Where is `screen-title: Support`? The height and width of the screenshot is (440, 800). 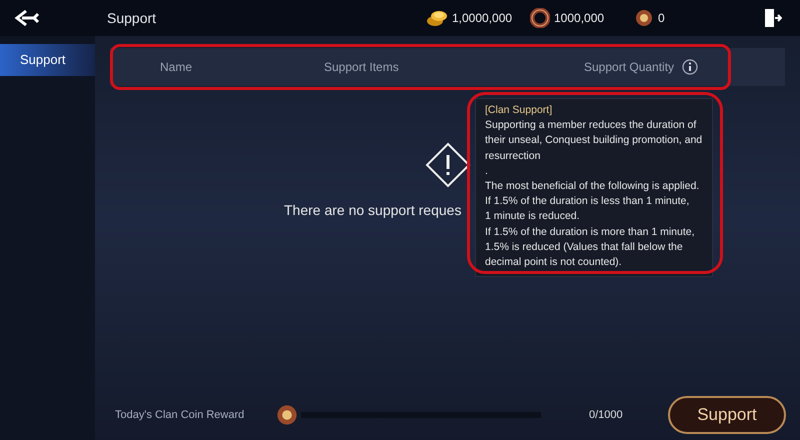
screen-title: Support is located at coordinates (131, 18).